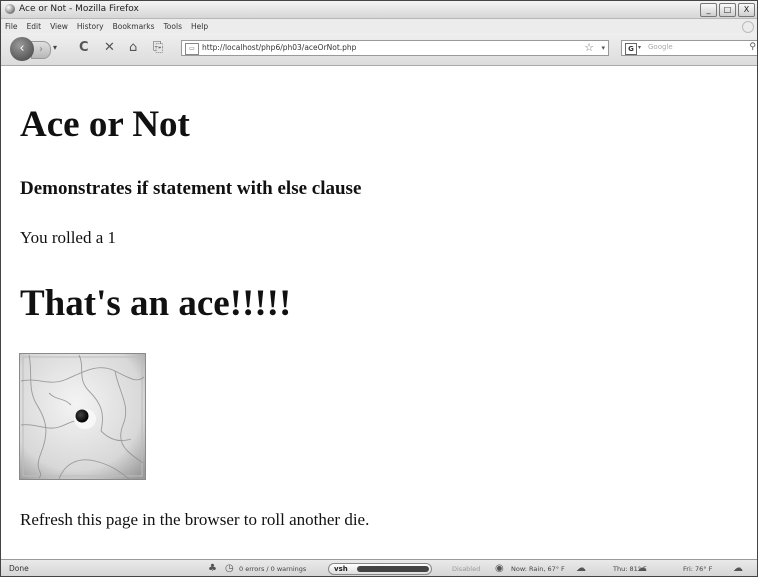 This screenshot has width=758, height=577. Describe the element at coordinates (212, 568) in the screenshot. I see `addon-icon: ♣` at that location.